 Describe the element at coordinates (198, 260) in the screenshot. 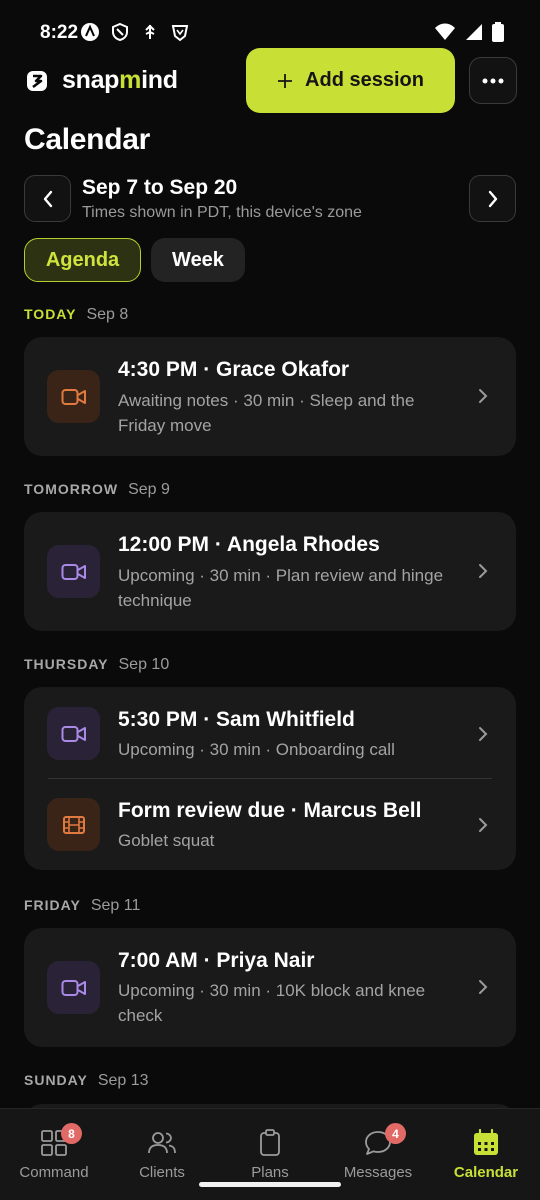

I see `tab-week: Week` at that location.